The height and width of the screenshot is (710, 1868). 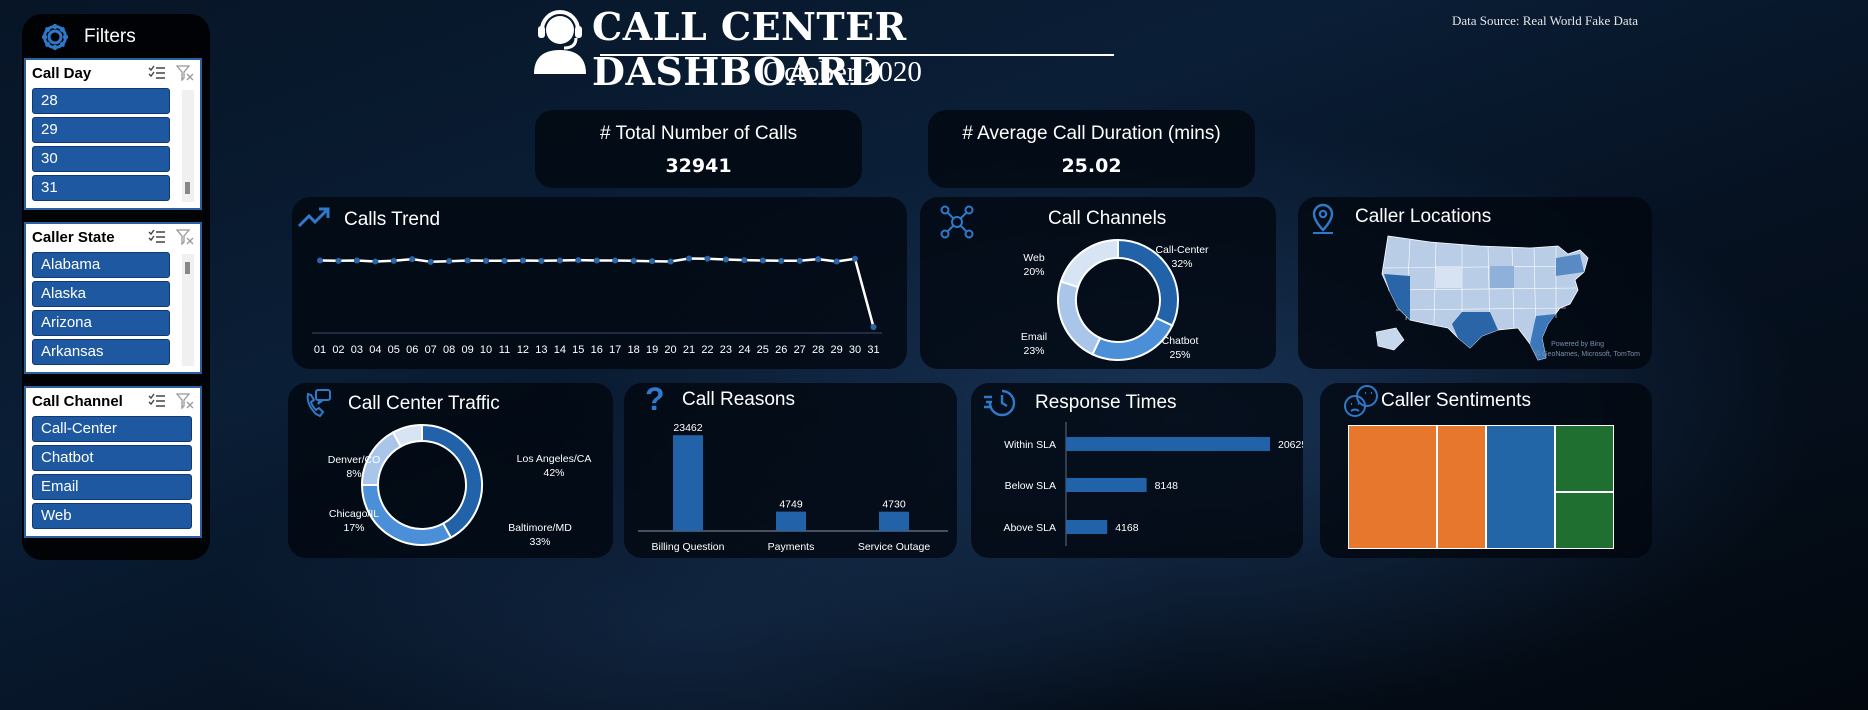 I want to click on sentiment-very-negative-tile, so click(x=1461, y=487).